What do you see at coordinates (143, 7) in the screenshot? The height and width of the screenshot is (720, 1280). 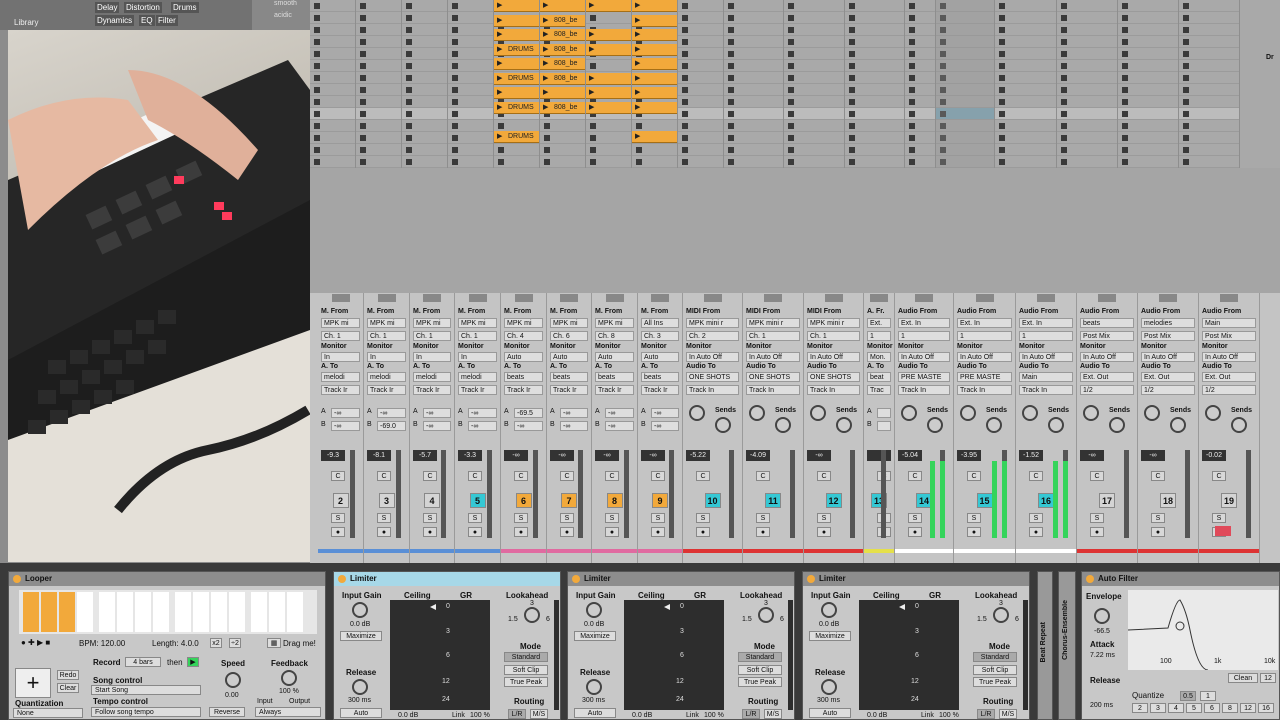 I see `tag-distortion: Distortion` at bounding box center [143, 7].